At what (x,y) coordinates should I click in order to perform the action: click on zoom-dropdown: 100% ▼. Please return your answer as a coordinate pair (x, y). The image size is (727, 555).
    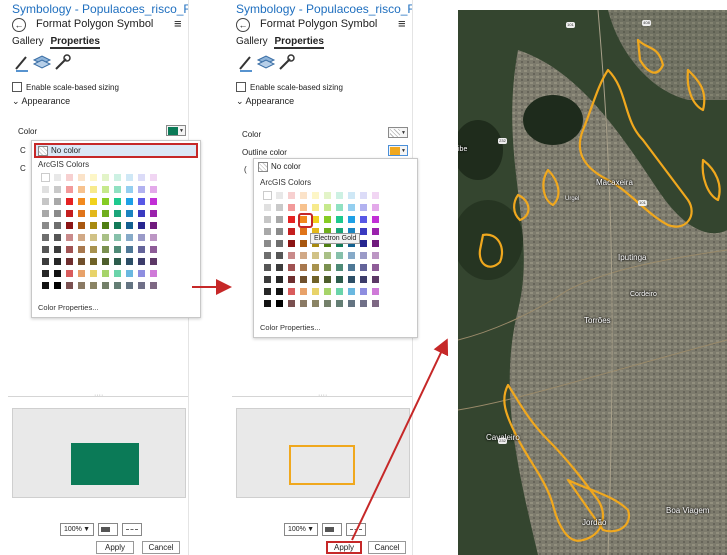
    Looking at the image, I should click on (301, 529).